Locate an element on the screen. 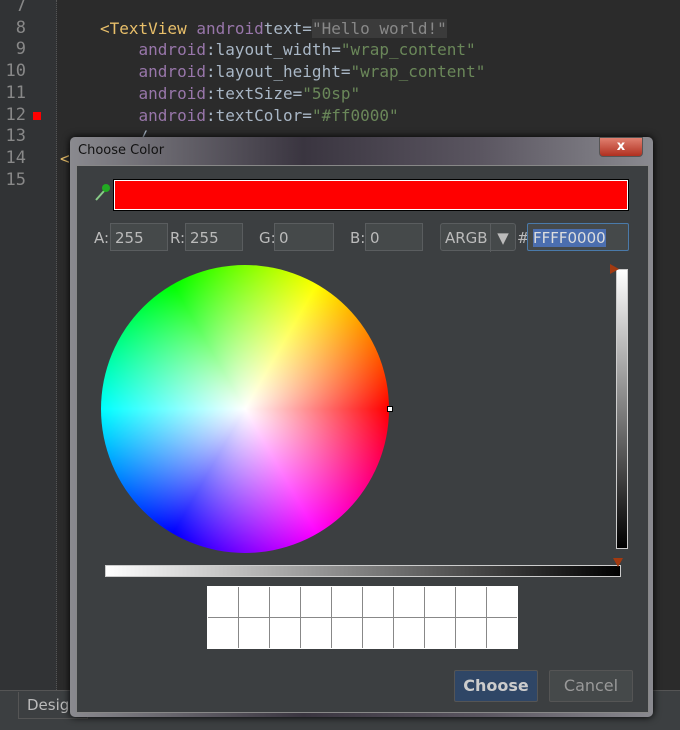 This screenshot has height=730, width=680. brightness-thumb is located at coordinates (614, 269).